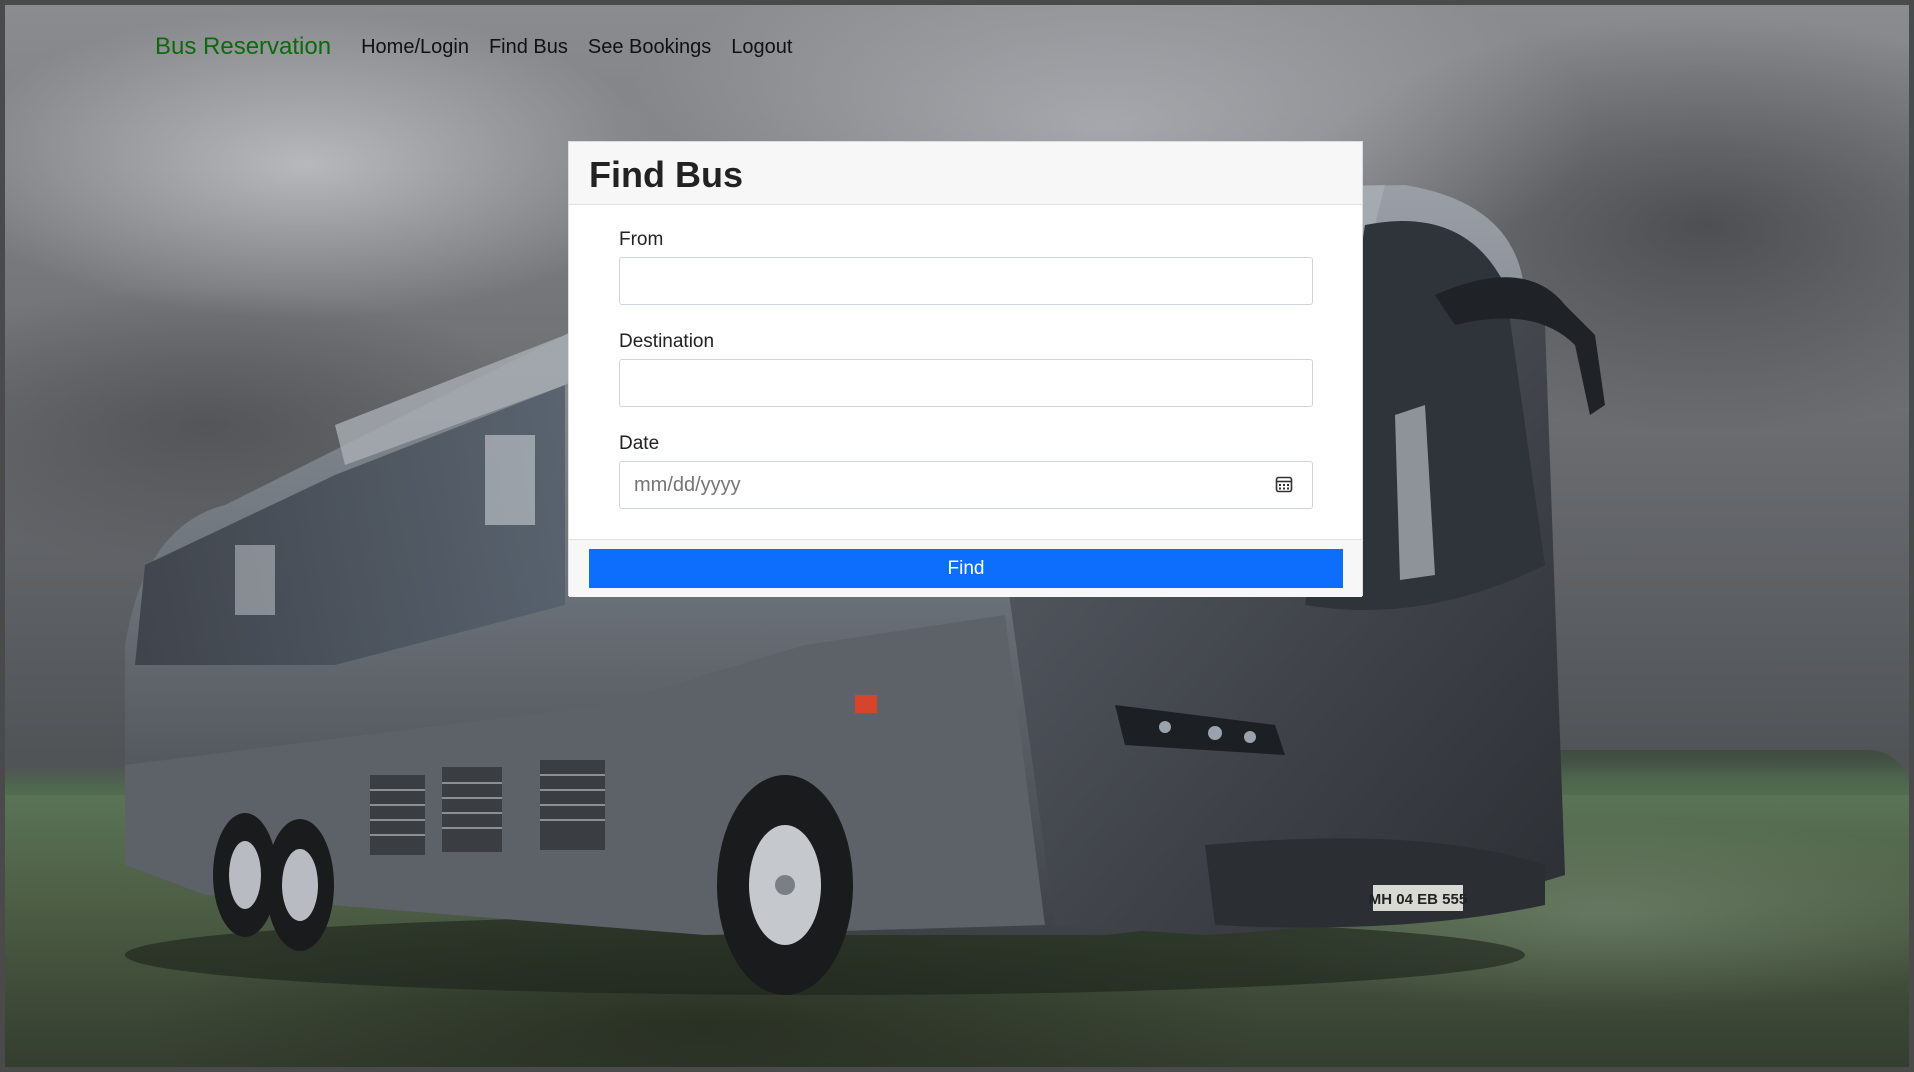 Image resolution: width=1914 pixels, height=1072 pixels. Describe the element at coordinates (1284, 484) in the screenshot. I see `calendar-icon` at that location.